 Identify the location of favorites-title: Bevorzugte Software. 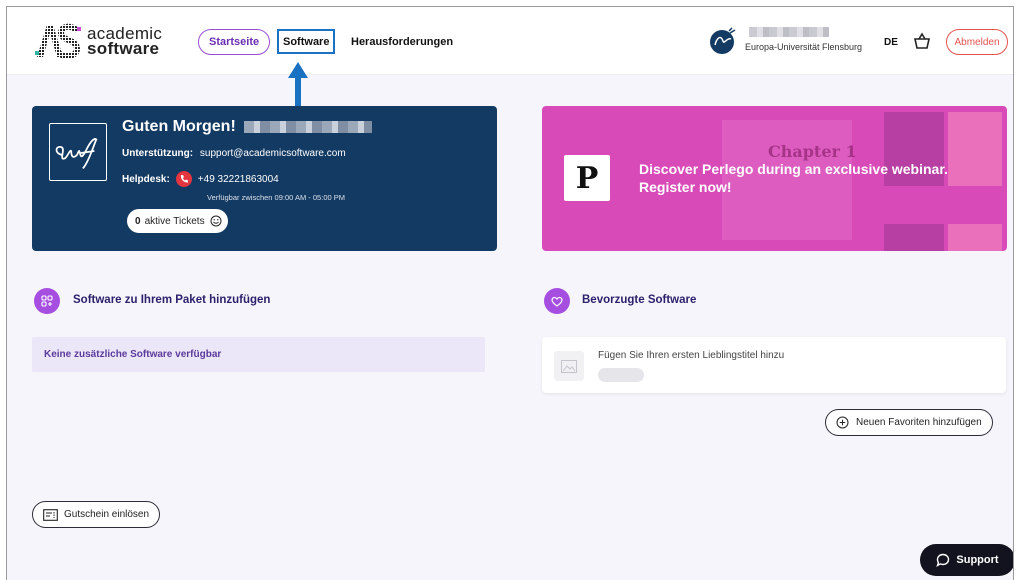
(639, 300).